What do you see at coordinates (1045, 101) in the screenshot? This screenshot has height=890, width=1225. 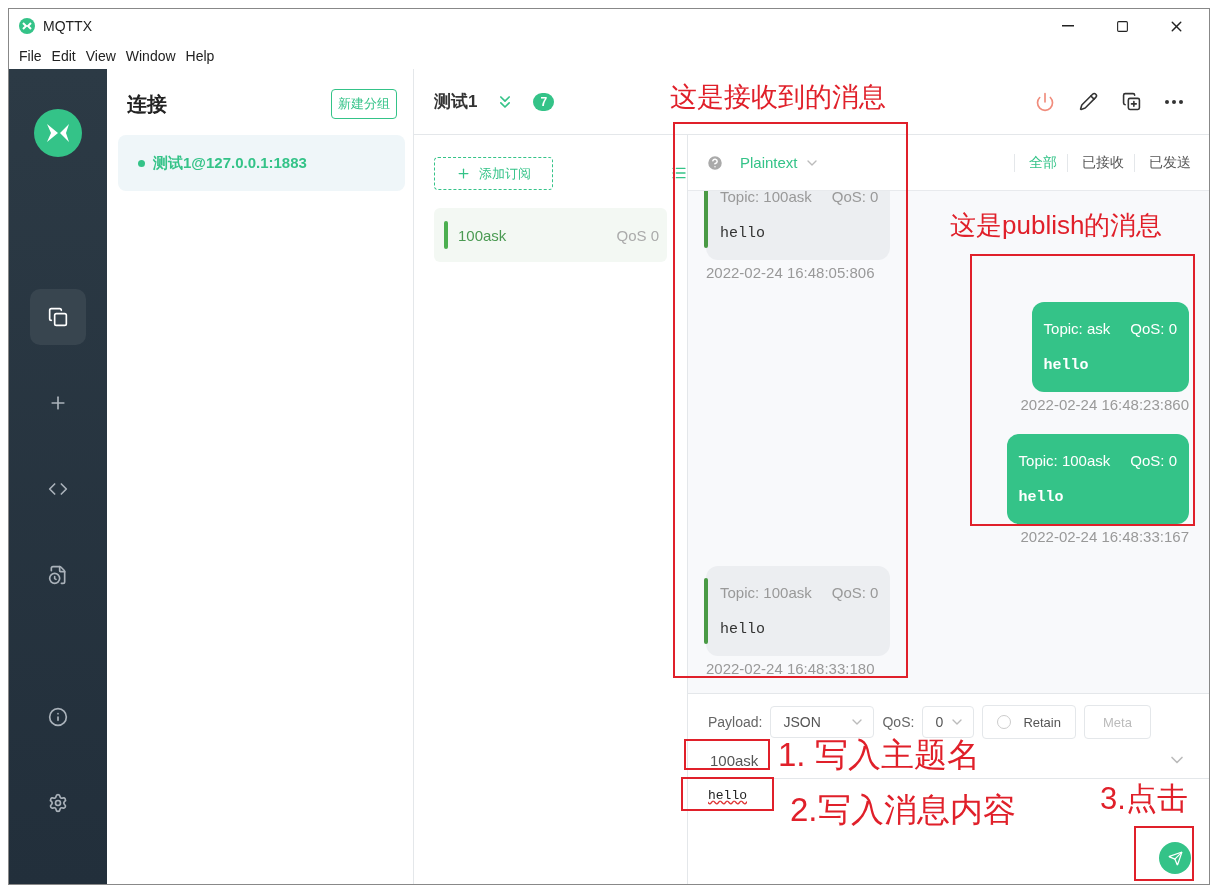 I see `power-icon` at bounding box center [1045, 101].